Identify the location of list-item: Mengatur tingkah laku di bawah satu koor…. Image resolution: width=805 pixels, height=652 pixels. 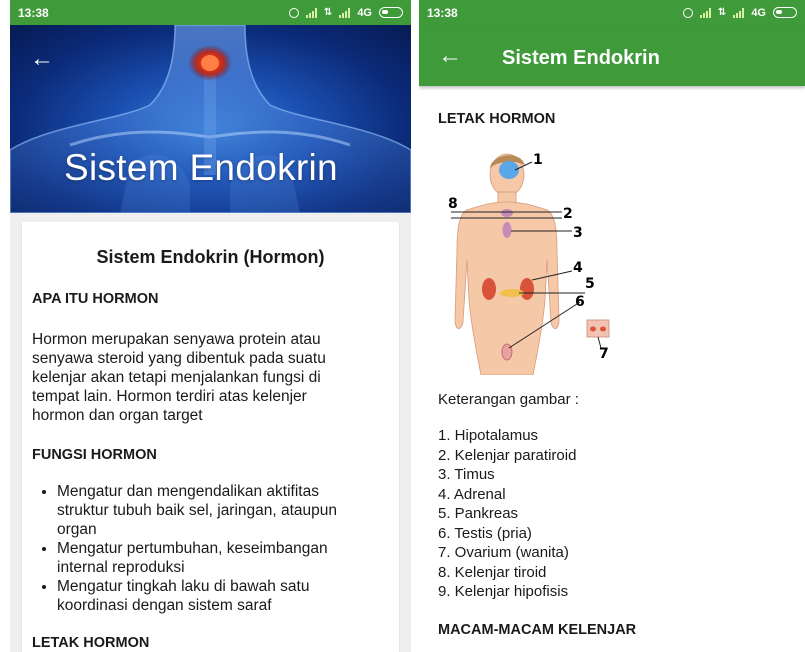
(223, 596).